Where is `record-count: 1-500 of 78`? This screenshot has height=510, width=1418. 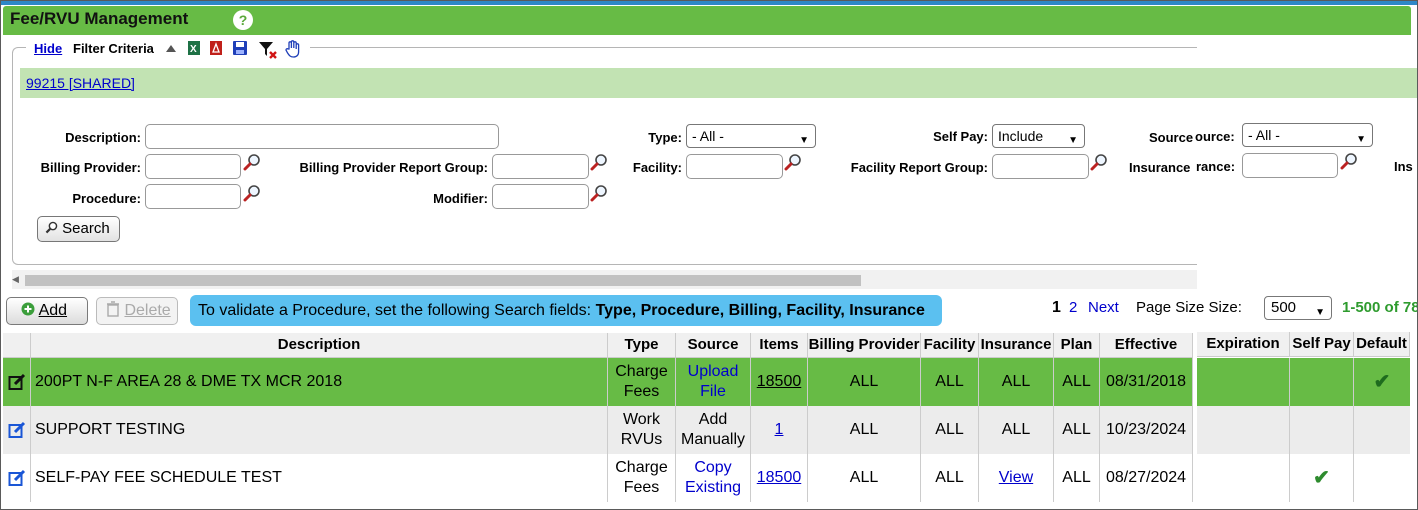
record-count: 1-500 of 78 is located at coordinates (1380, 307).